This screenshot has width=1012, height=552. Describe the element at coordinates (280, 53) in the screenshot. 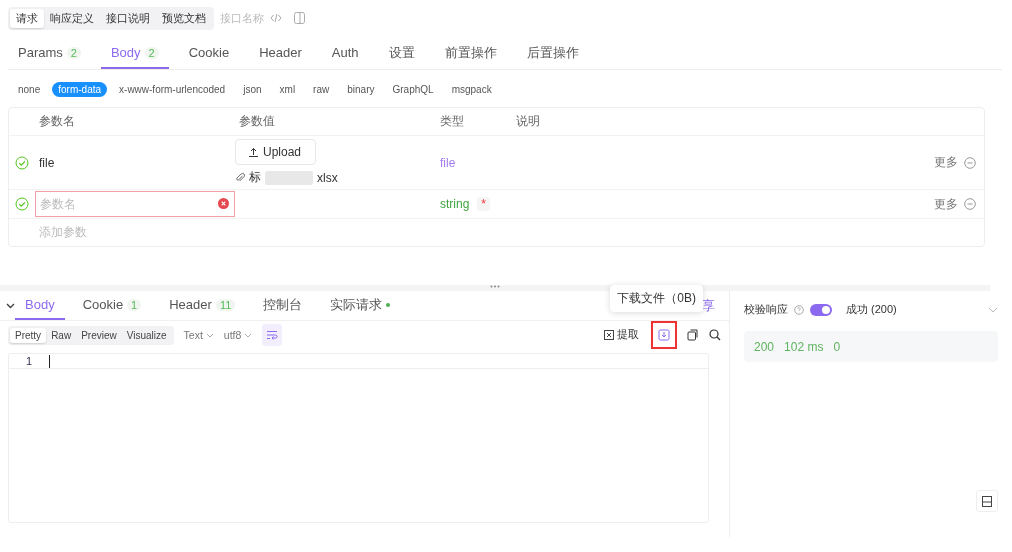

I see `request-tab: Header` at that location.